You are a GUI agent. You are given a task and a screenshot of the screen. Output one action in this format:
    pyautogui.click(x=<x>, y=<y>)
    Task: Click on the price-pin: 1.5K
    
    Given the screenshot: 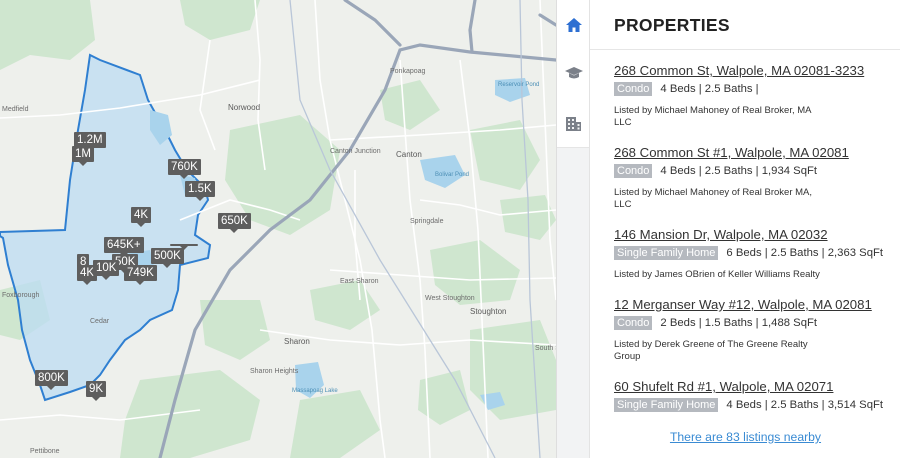 What is the action you would take?
    pyautogui.click(x=200, y=191)
    